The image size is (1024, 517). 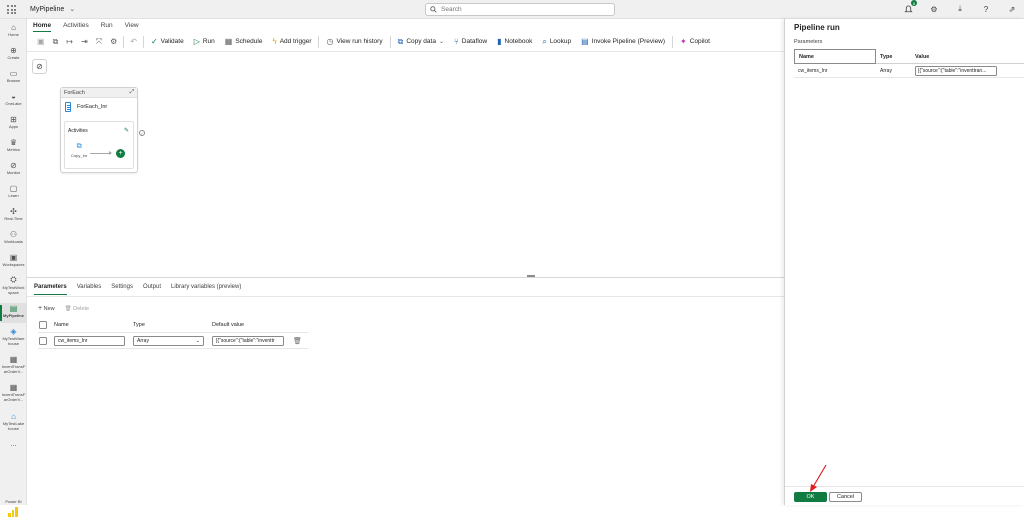 What do you see at coordinates (499, 41) in the screenshot?
I see `notebook-icon: ▮` at bounding box center [499, 41].